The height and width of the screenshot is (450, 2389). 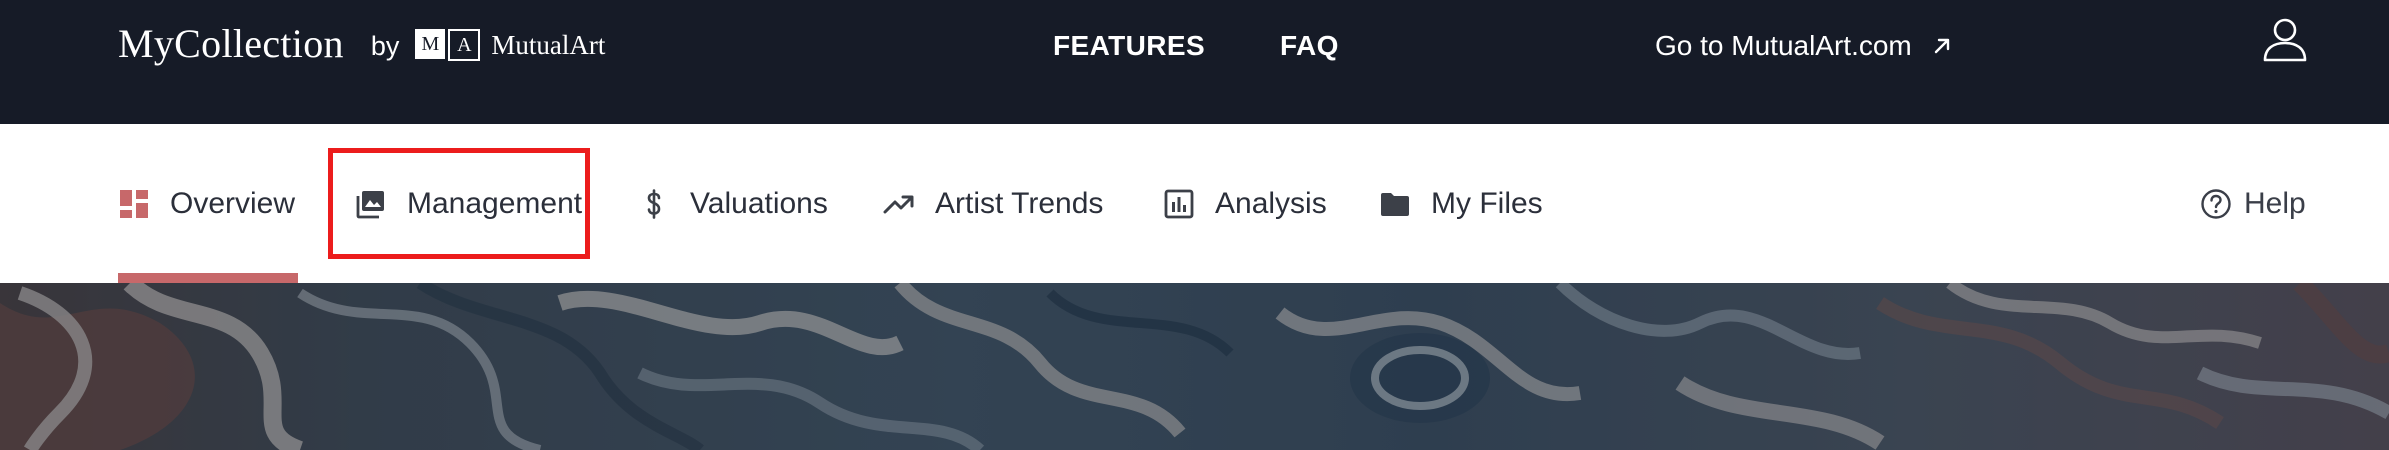 I want to click on tab-valuations-label: Valuations, so click(x=759, y=203).